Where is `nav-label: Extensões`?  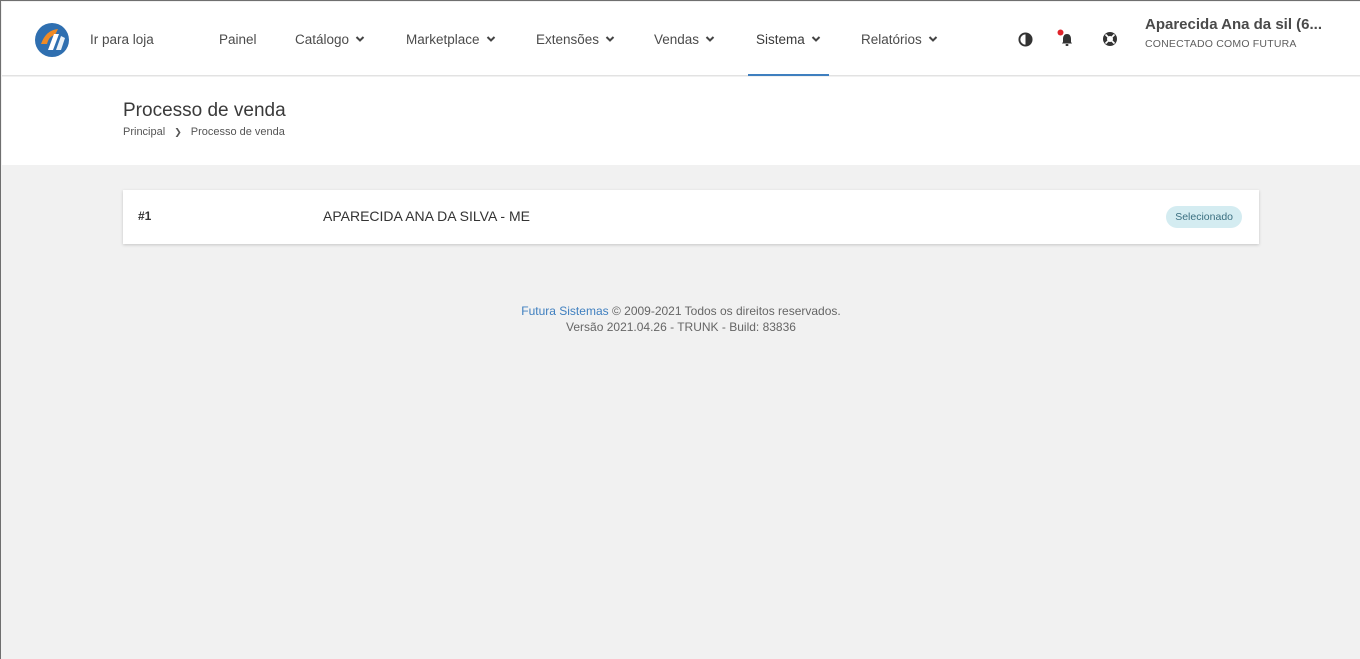
nav-label: Extensões is located at coordinates (568, 39).